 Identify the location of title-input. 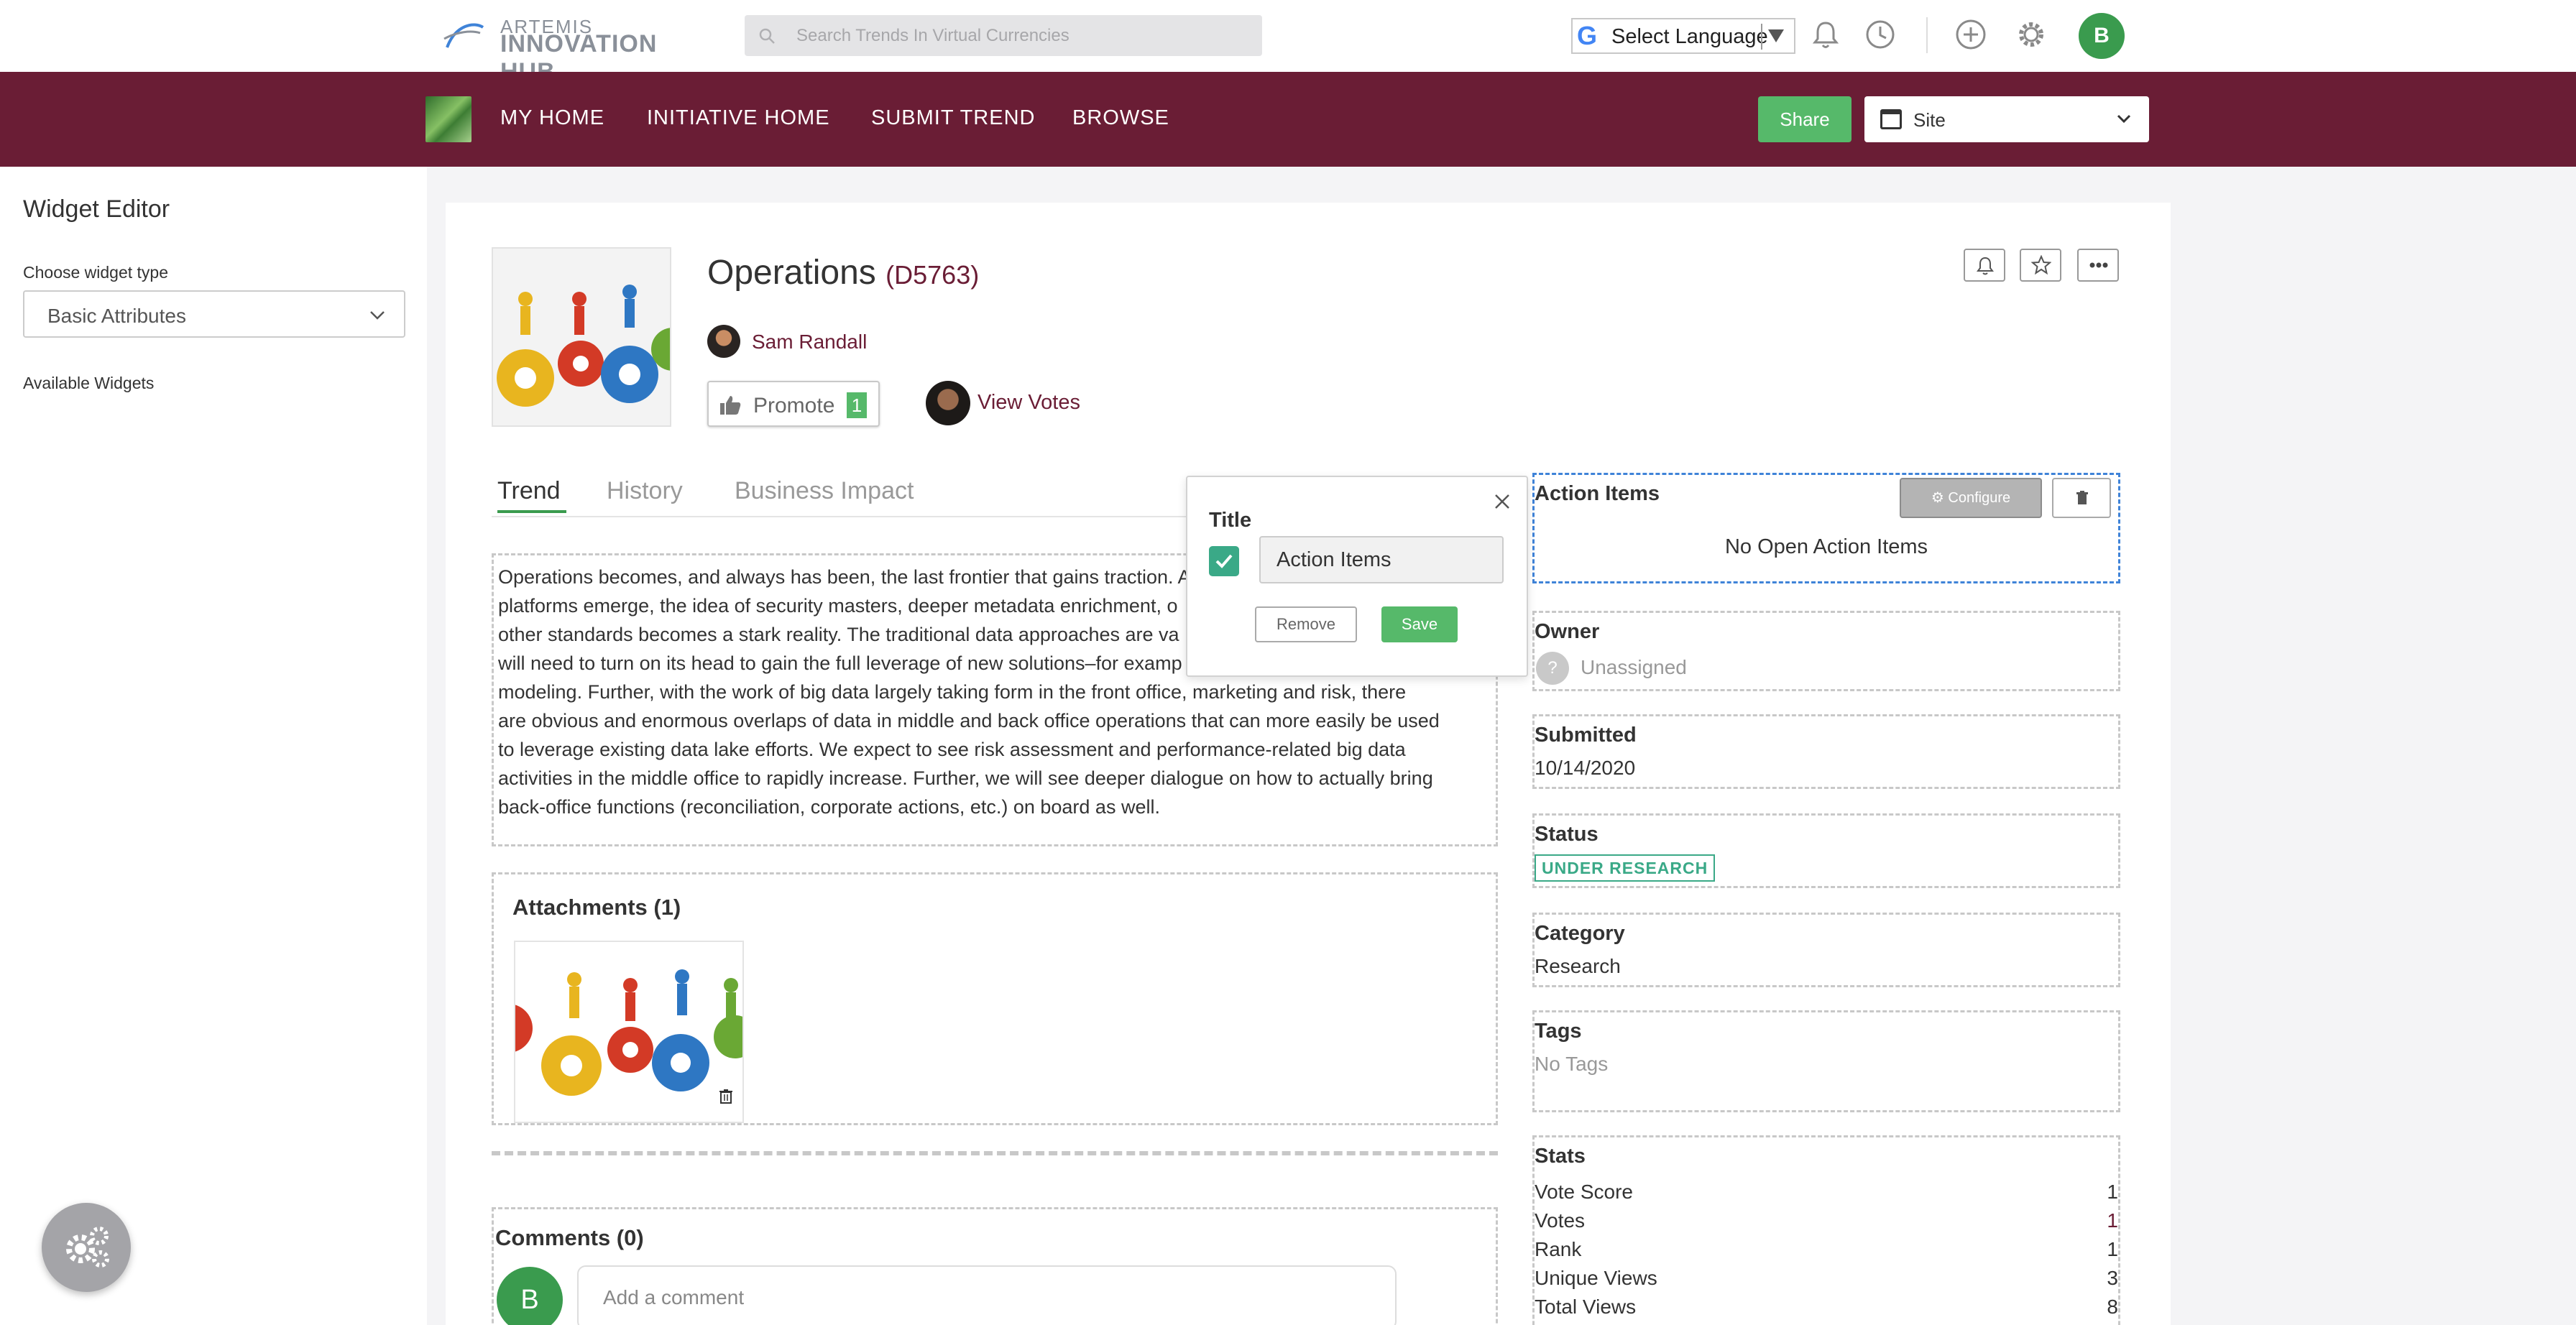
(1381, 559).